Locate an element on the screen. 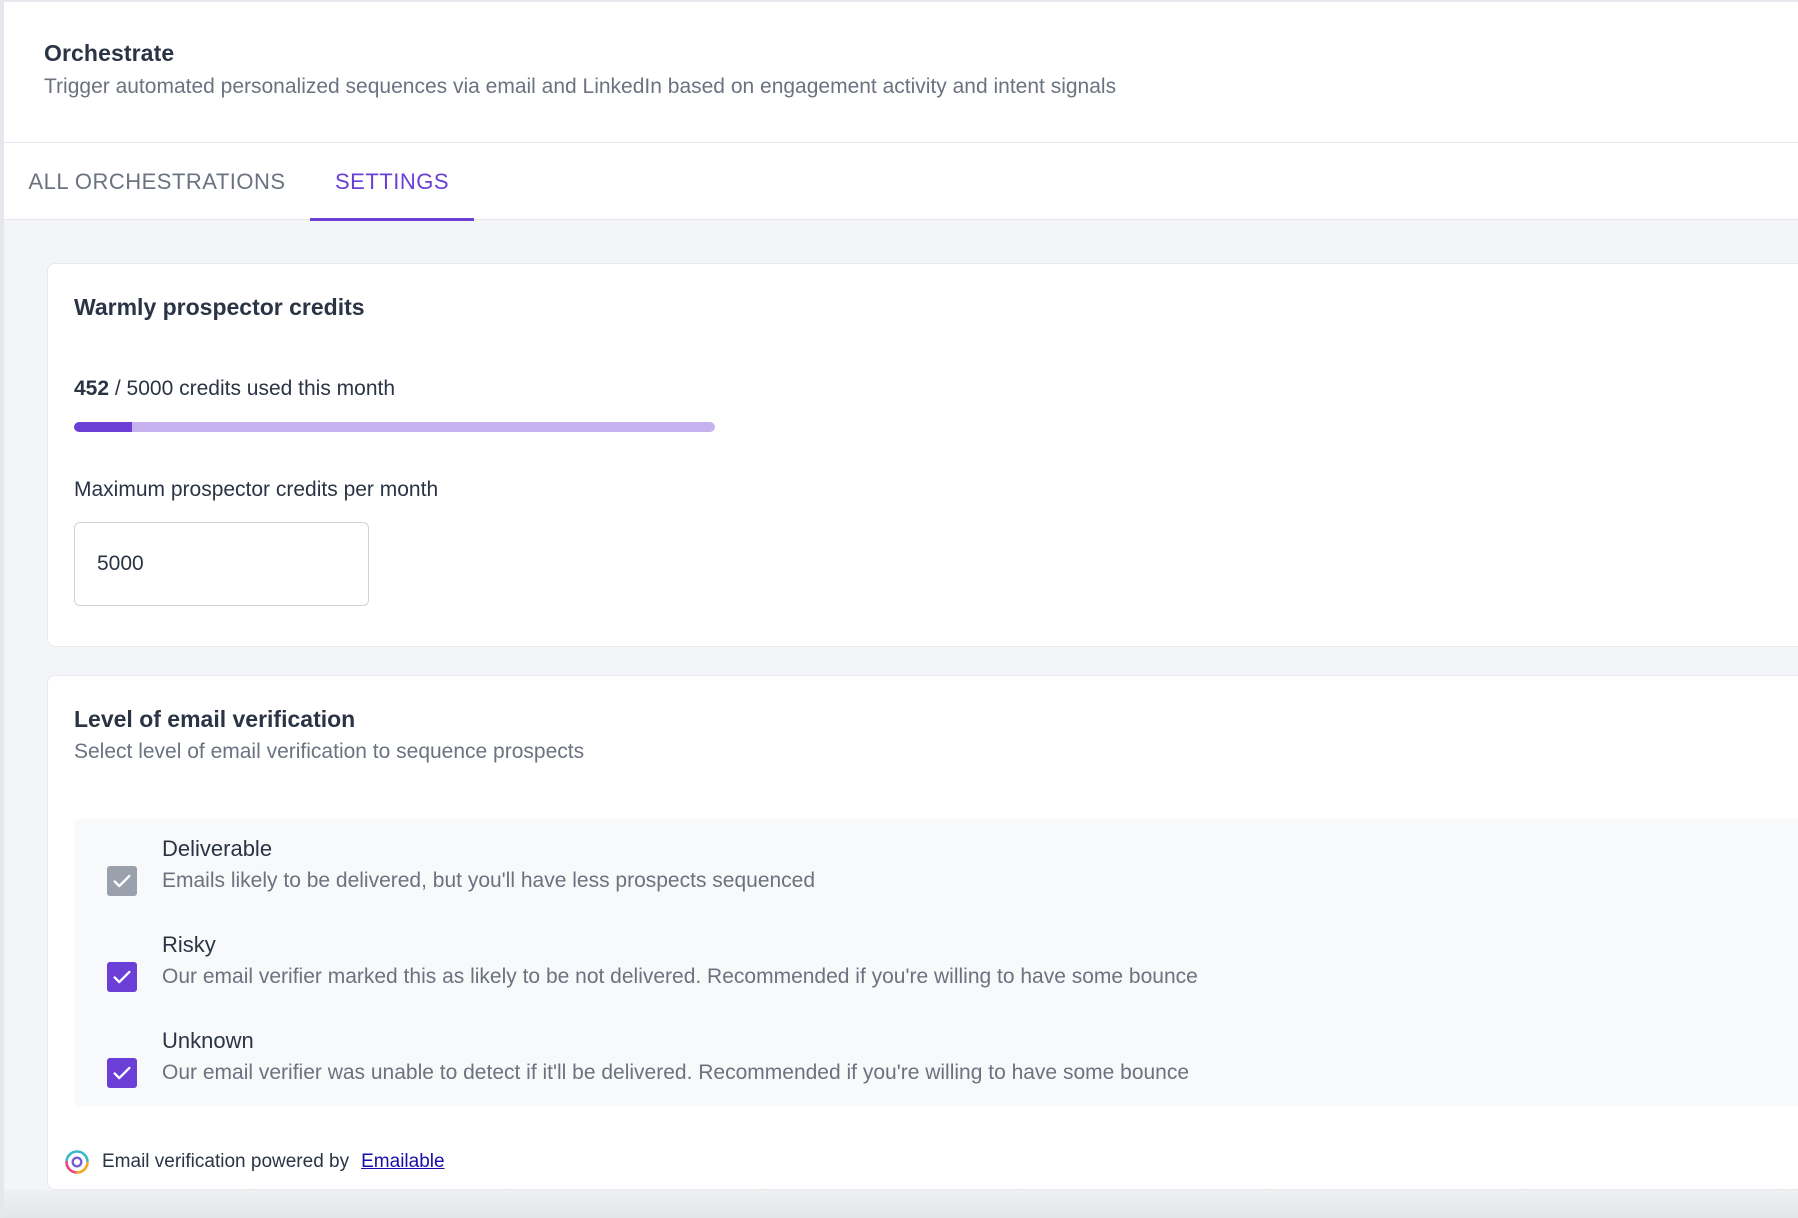  bottom-shade is located at coordinates (901, 1204).